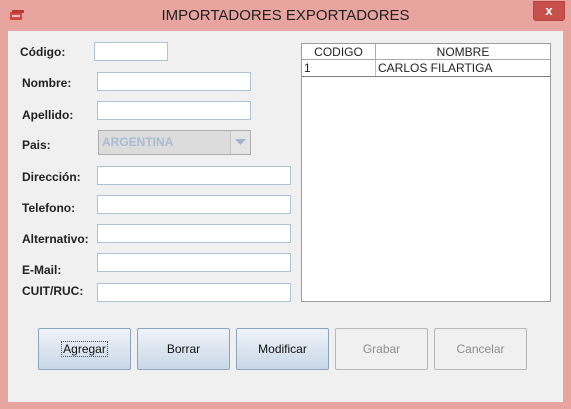 The image size is (571, 409). Describe the element at coordinates (194, 175) in the screenshot. I see `direccion-input` at that location.